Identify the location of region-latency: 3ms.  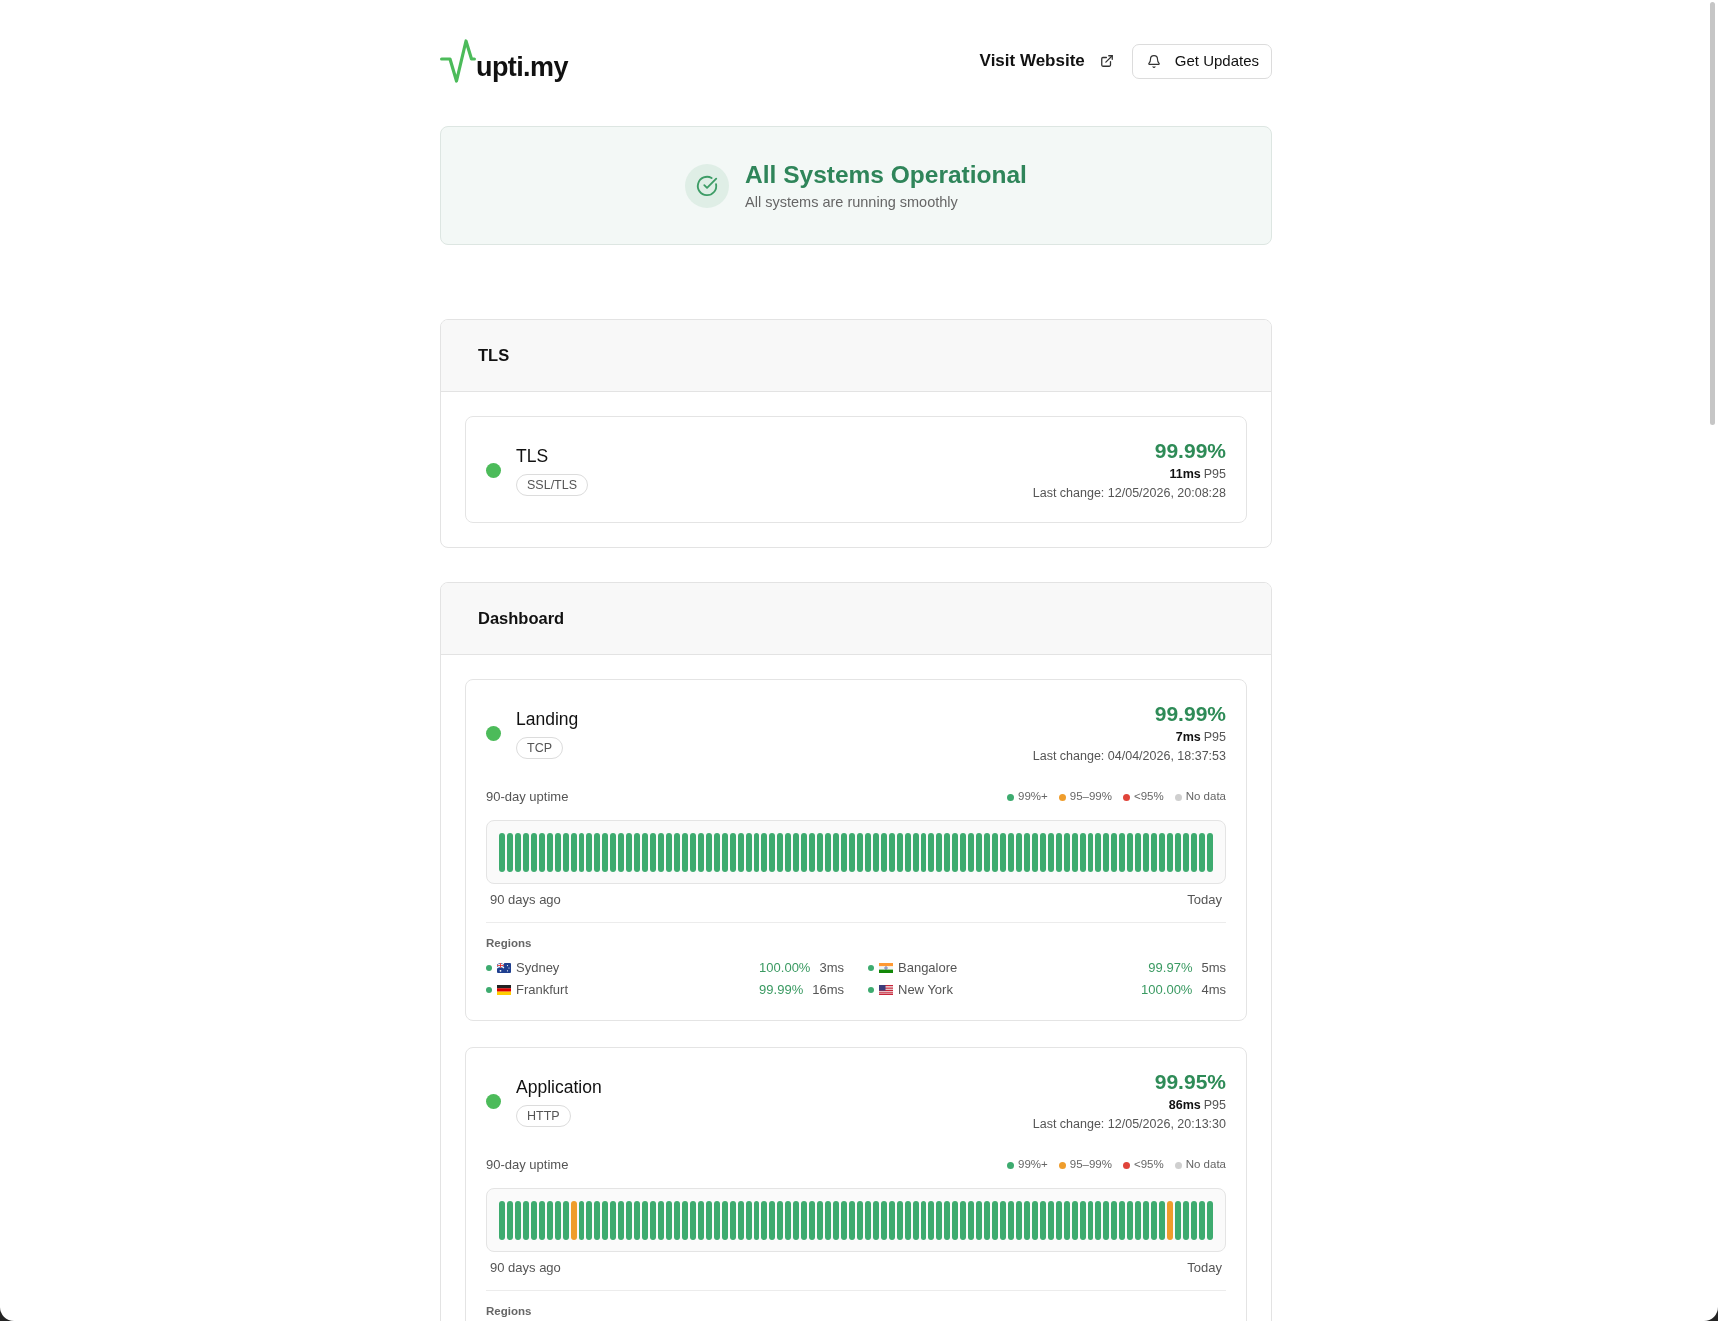
(831, 968).